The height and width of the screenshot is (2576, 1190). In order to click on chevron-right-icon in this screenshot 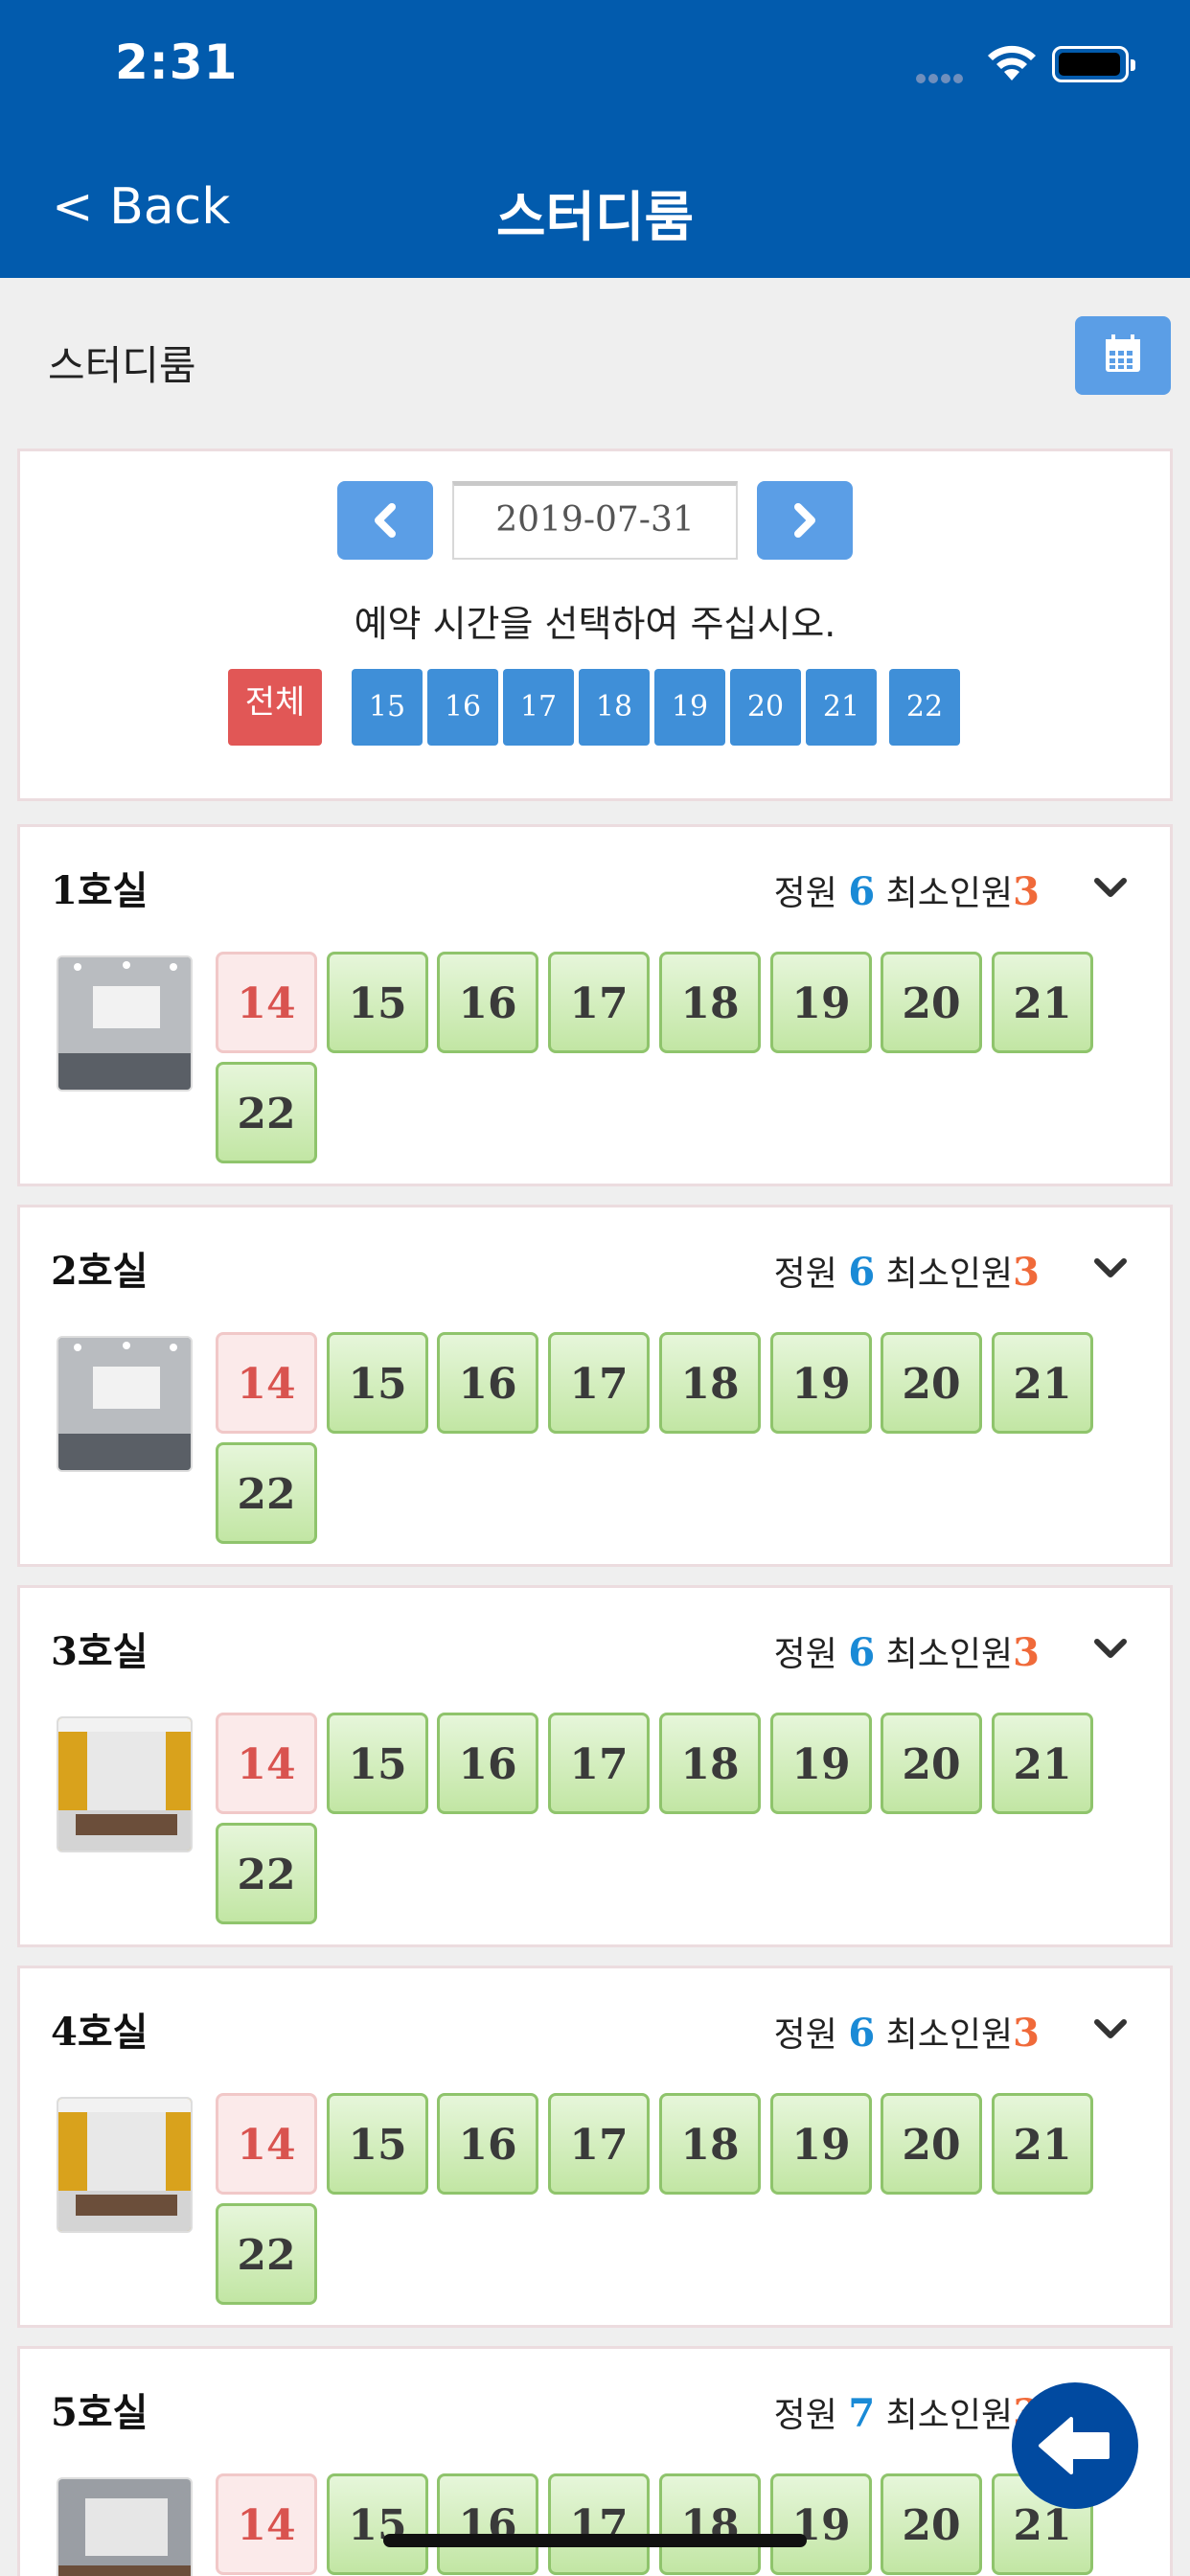, I will do `click(805, 520)`.